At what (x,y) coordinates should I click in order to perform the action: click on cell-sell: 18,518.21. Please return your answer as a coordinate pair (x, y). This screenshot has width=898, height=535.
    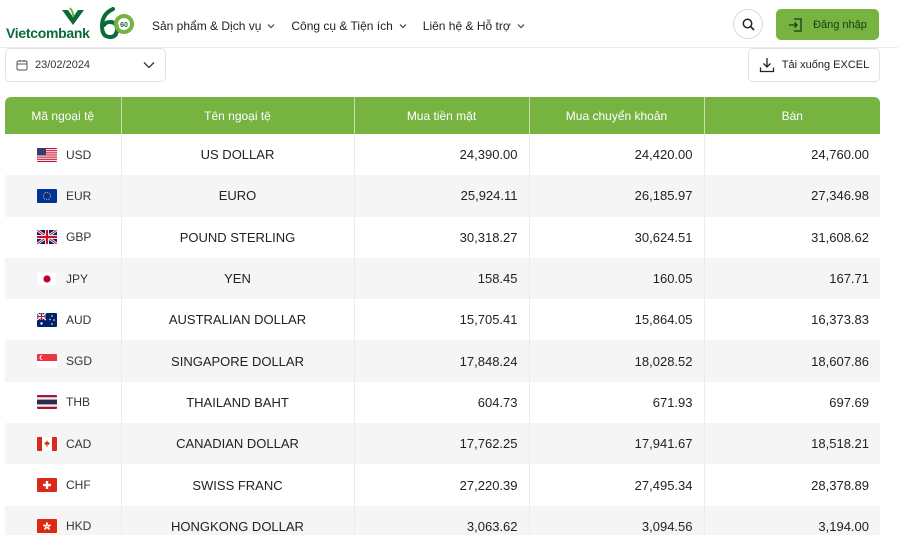
    Looking at the image, I should click on (792, 444).